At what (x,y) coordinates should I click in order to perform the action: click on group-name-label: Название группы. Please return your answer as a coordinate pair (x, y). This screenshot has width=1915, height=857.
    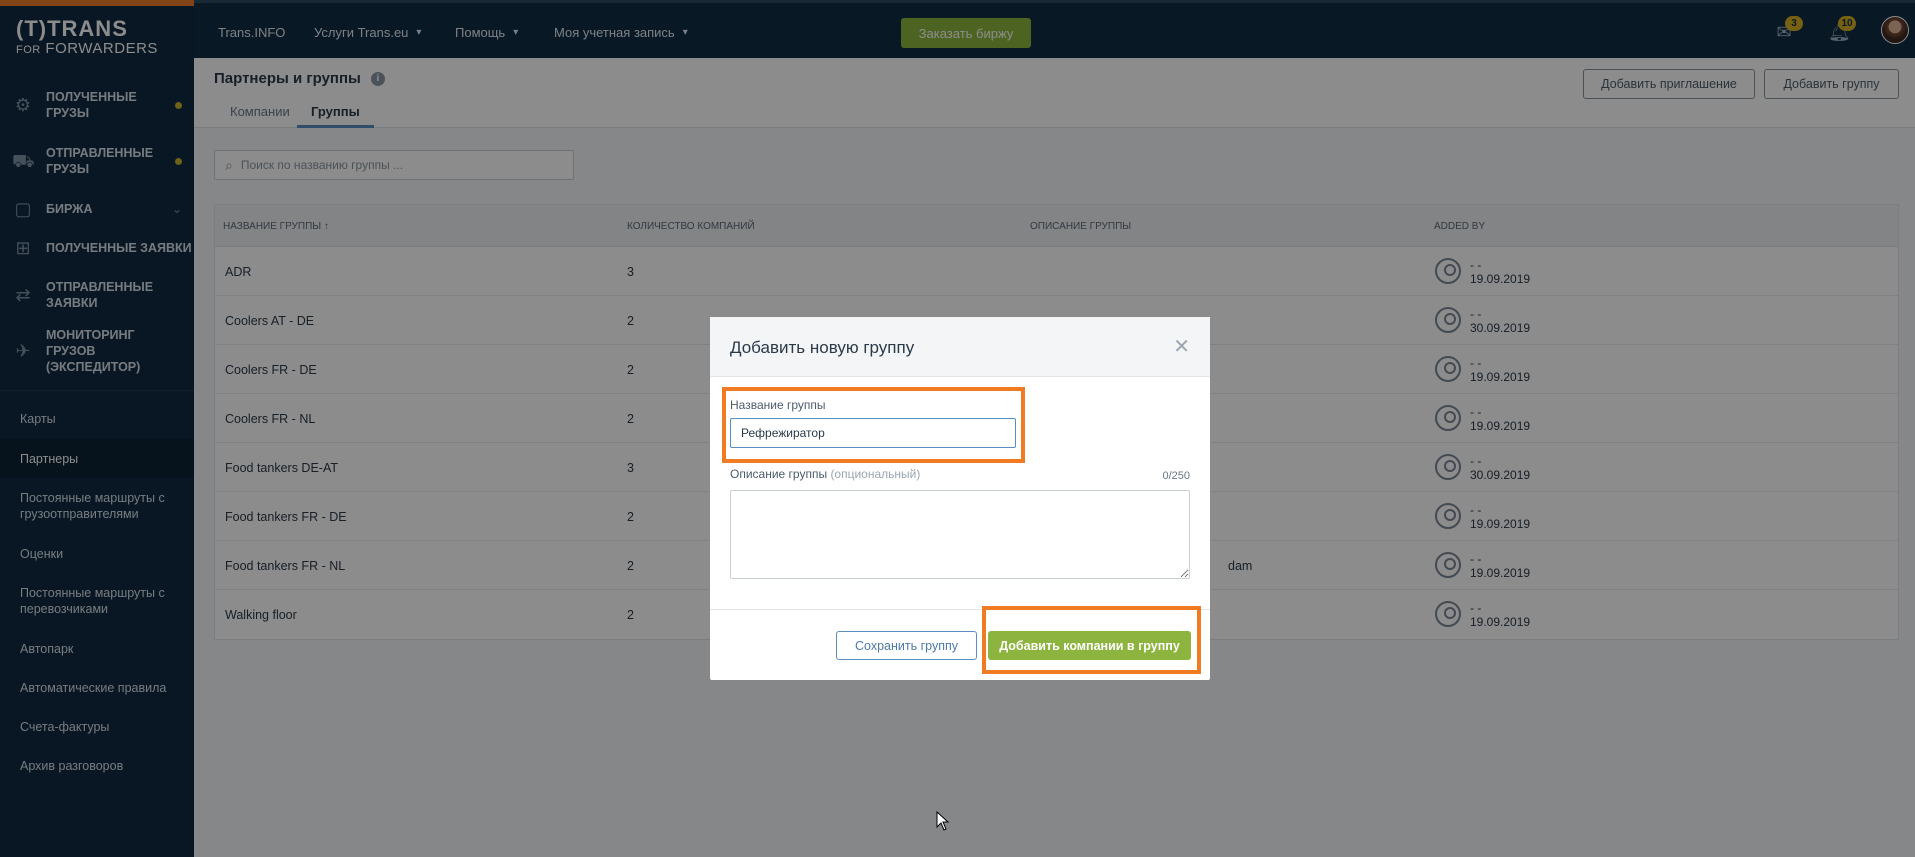
    Looking at the image, I should click on (778, 405).